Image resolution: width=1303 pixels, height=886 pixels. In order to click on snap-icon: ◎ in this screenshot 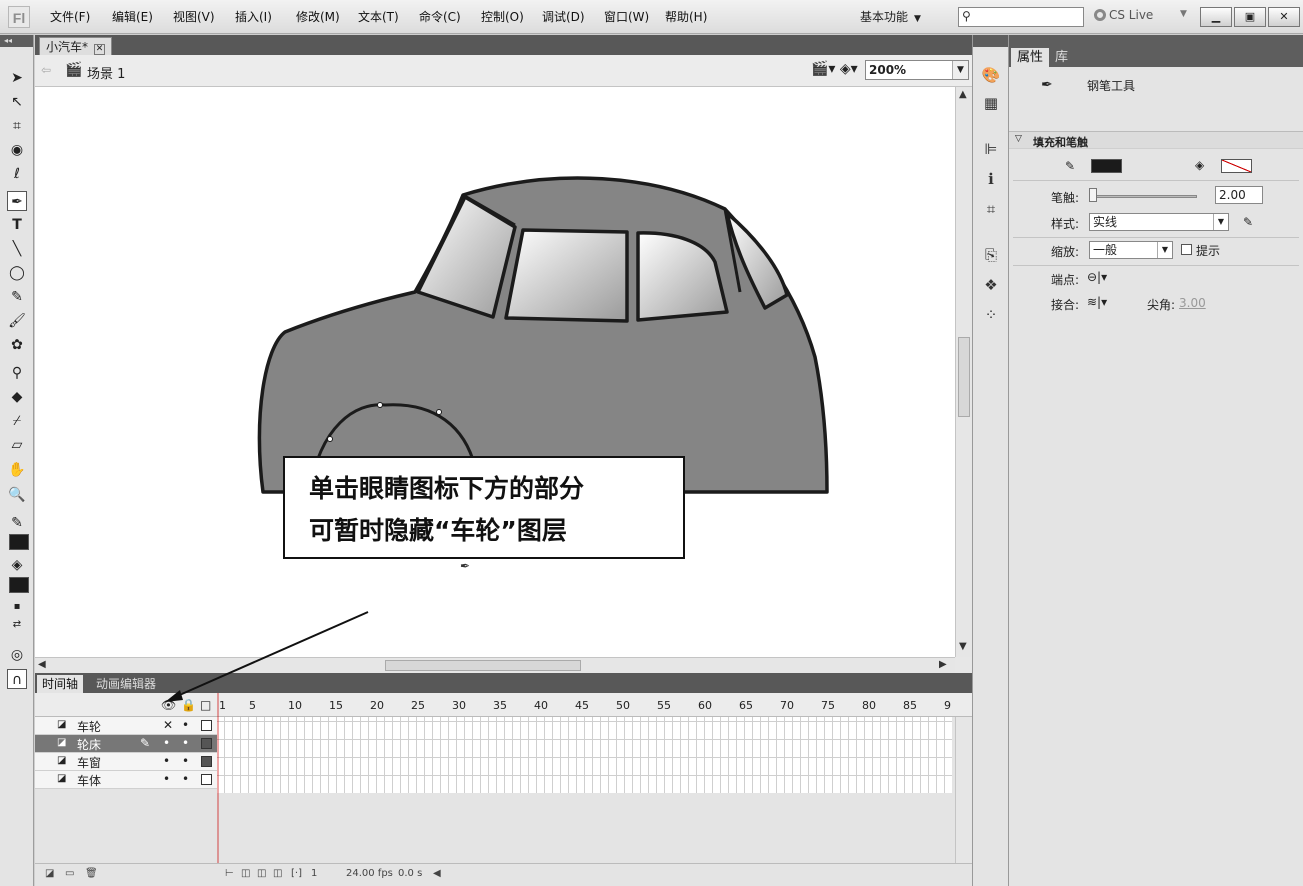, I will do `click(17, 655)`.